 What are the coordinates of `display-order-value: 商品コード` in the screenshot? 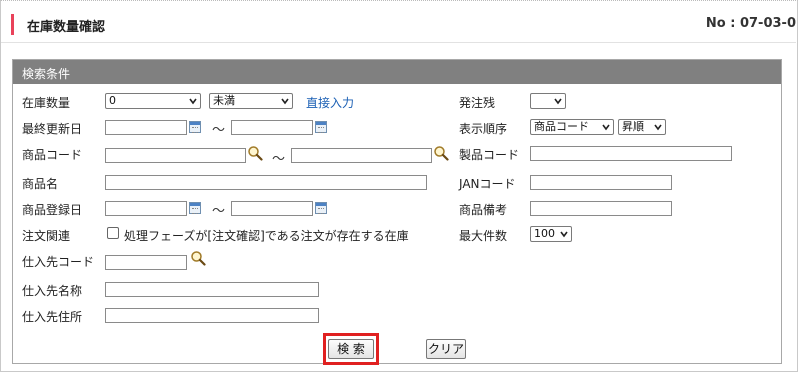 It's located at (561, 126).